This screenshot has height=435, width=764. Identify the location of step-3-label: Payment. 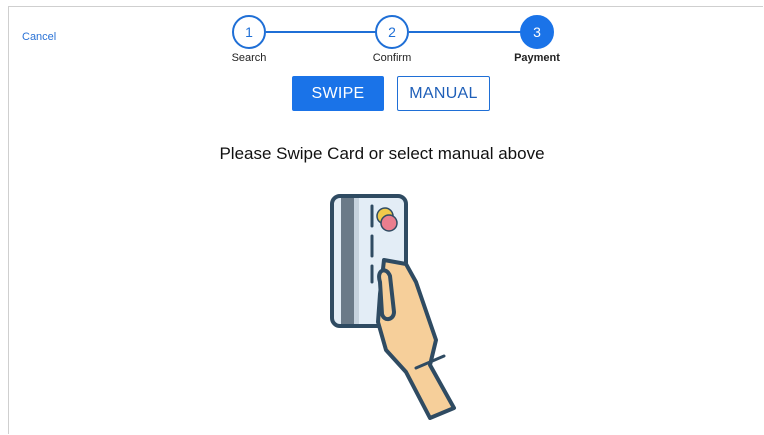
(537, 58).